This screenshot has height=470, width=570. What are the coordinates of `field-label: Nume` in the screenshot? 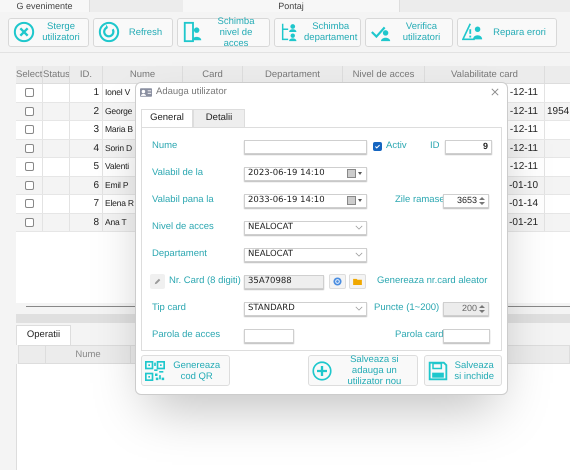 It's located at (165, 146).